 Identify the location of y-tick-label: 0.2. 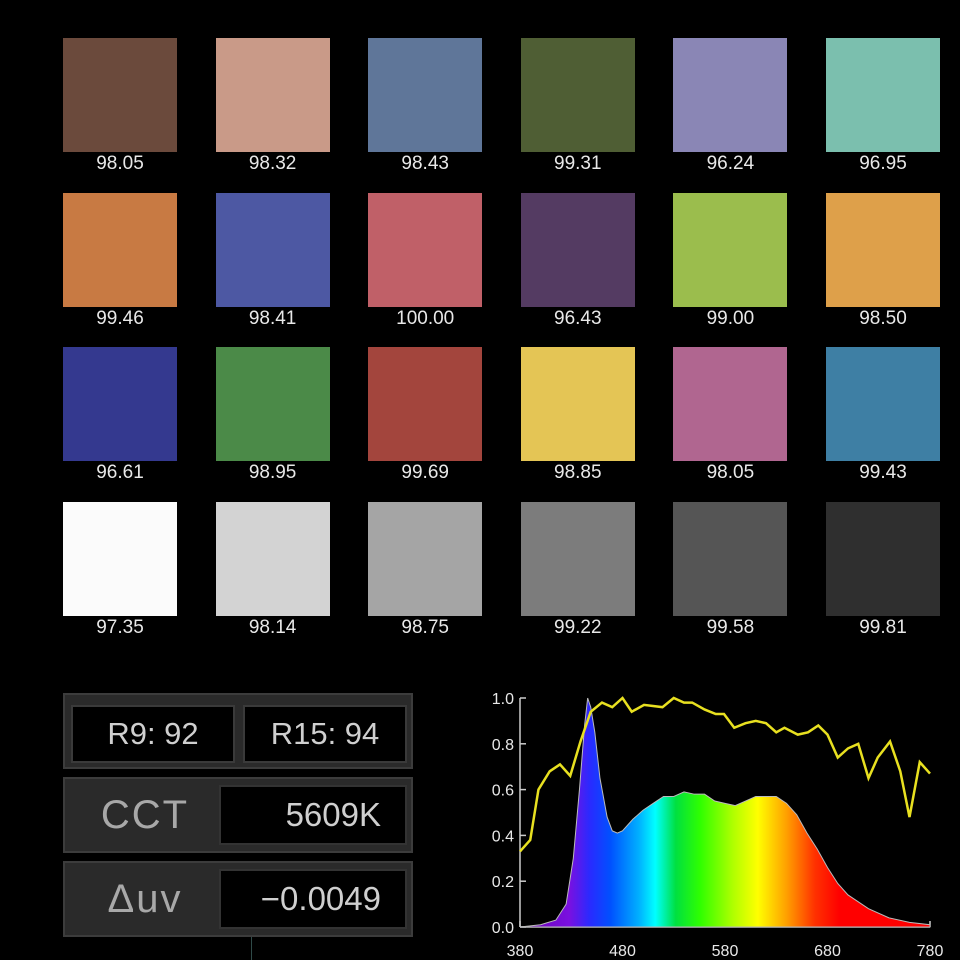
(503, 882).